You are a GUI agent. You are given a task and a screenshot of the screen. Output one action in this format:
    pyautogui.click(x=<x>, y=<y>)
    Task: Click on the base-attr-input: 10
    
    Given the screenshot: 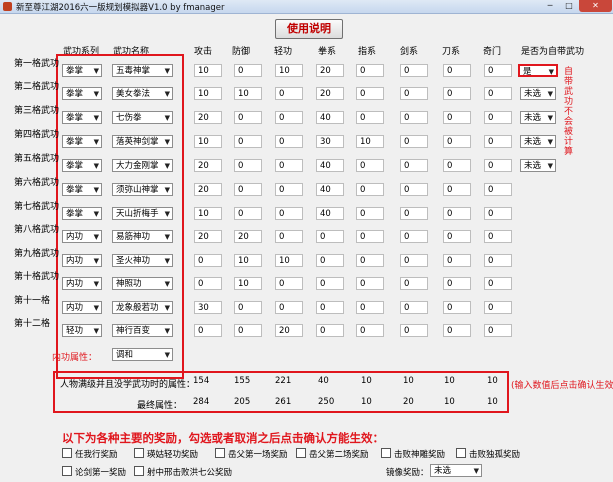 What is the action you would take?
    pyautogui.click(x=497, y=381)
    